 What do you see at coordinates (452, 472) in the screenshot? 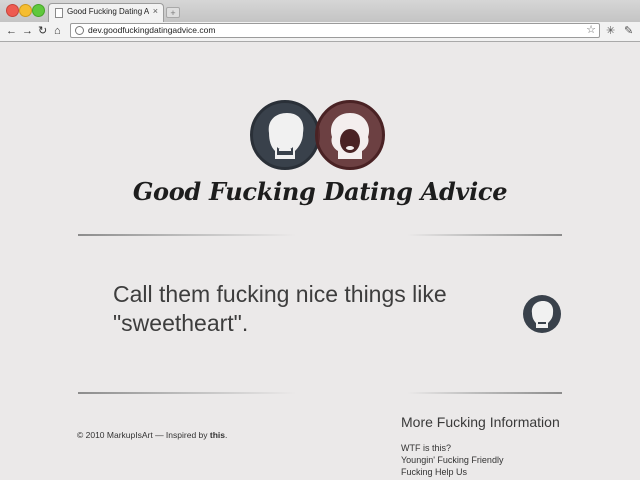
I see `more-info-link-help: Fucking Help Us` at bounding box center [452, 472].